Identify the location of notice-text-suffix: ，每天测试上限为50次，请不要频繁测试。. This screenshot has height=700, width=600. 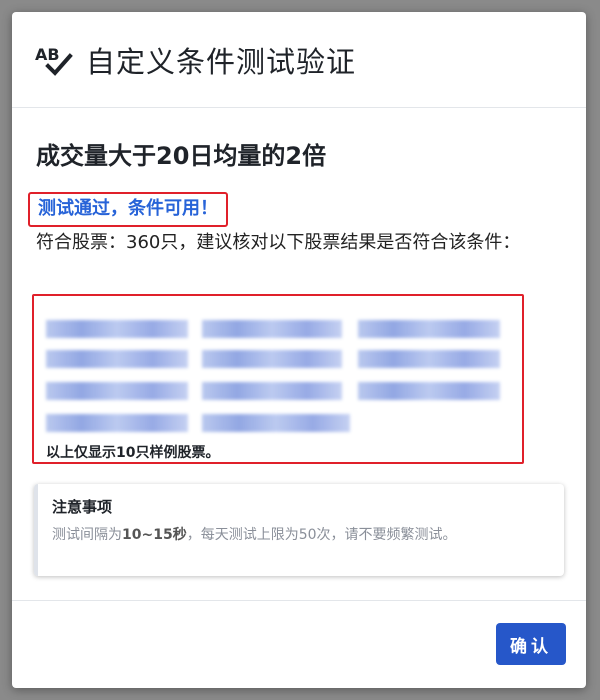
(321, 535).